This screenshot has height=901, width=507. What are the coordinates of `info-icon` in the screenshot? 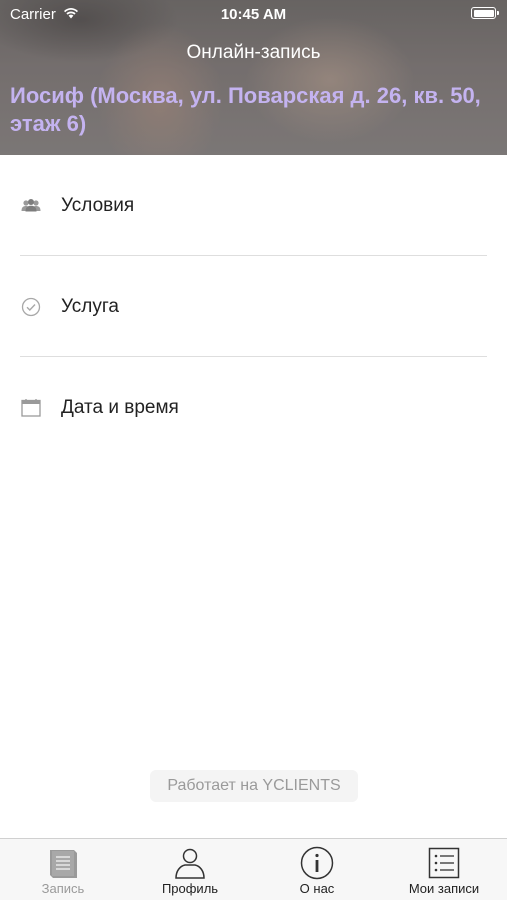 It's located at (317, 863).